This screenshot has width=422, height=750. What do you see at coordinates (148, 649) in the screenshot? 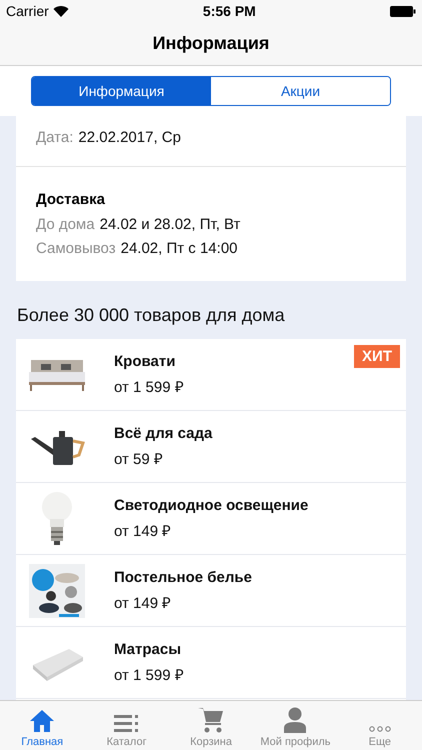
I see `product-name: Матрасы` at bounding box center [148, 649].